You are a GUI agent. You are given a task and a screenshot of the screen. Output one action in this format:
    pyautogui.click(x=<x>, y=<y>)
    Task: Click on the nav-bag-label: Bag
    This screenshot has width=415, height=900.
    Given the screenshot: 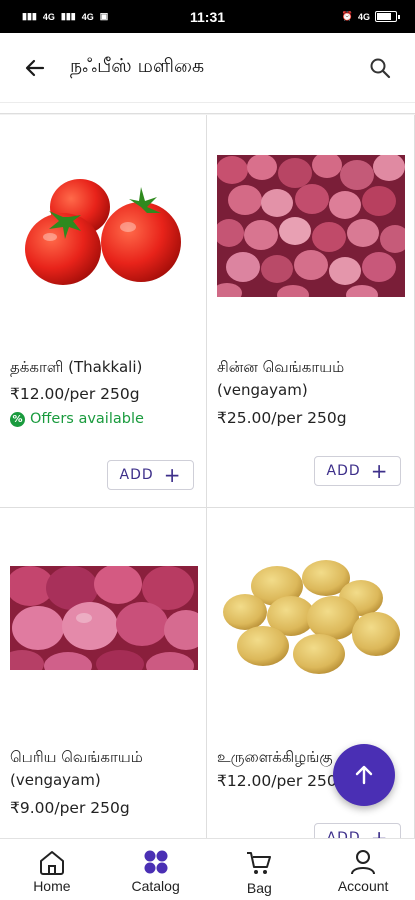 What is the action you would take?
    pyautogui.click(x=259, y=888)
    